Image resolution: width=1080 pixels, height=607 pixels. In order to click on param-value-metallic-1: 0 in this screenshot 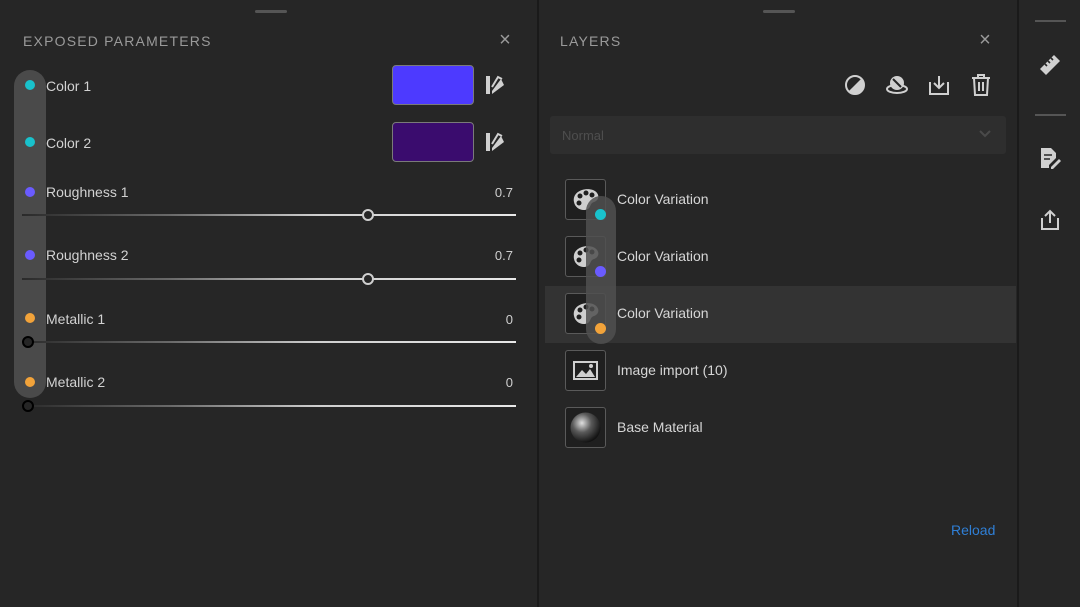, I will do `click(509, 319)`.